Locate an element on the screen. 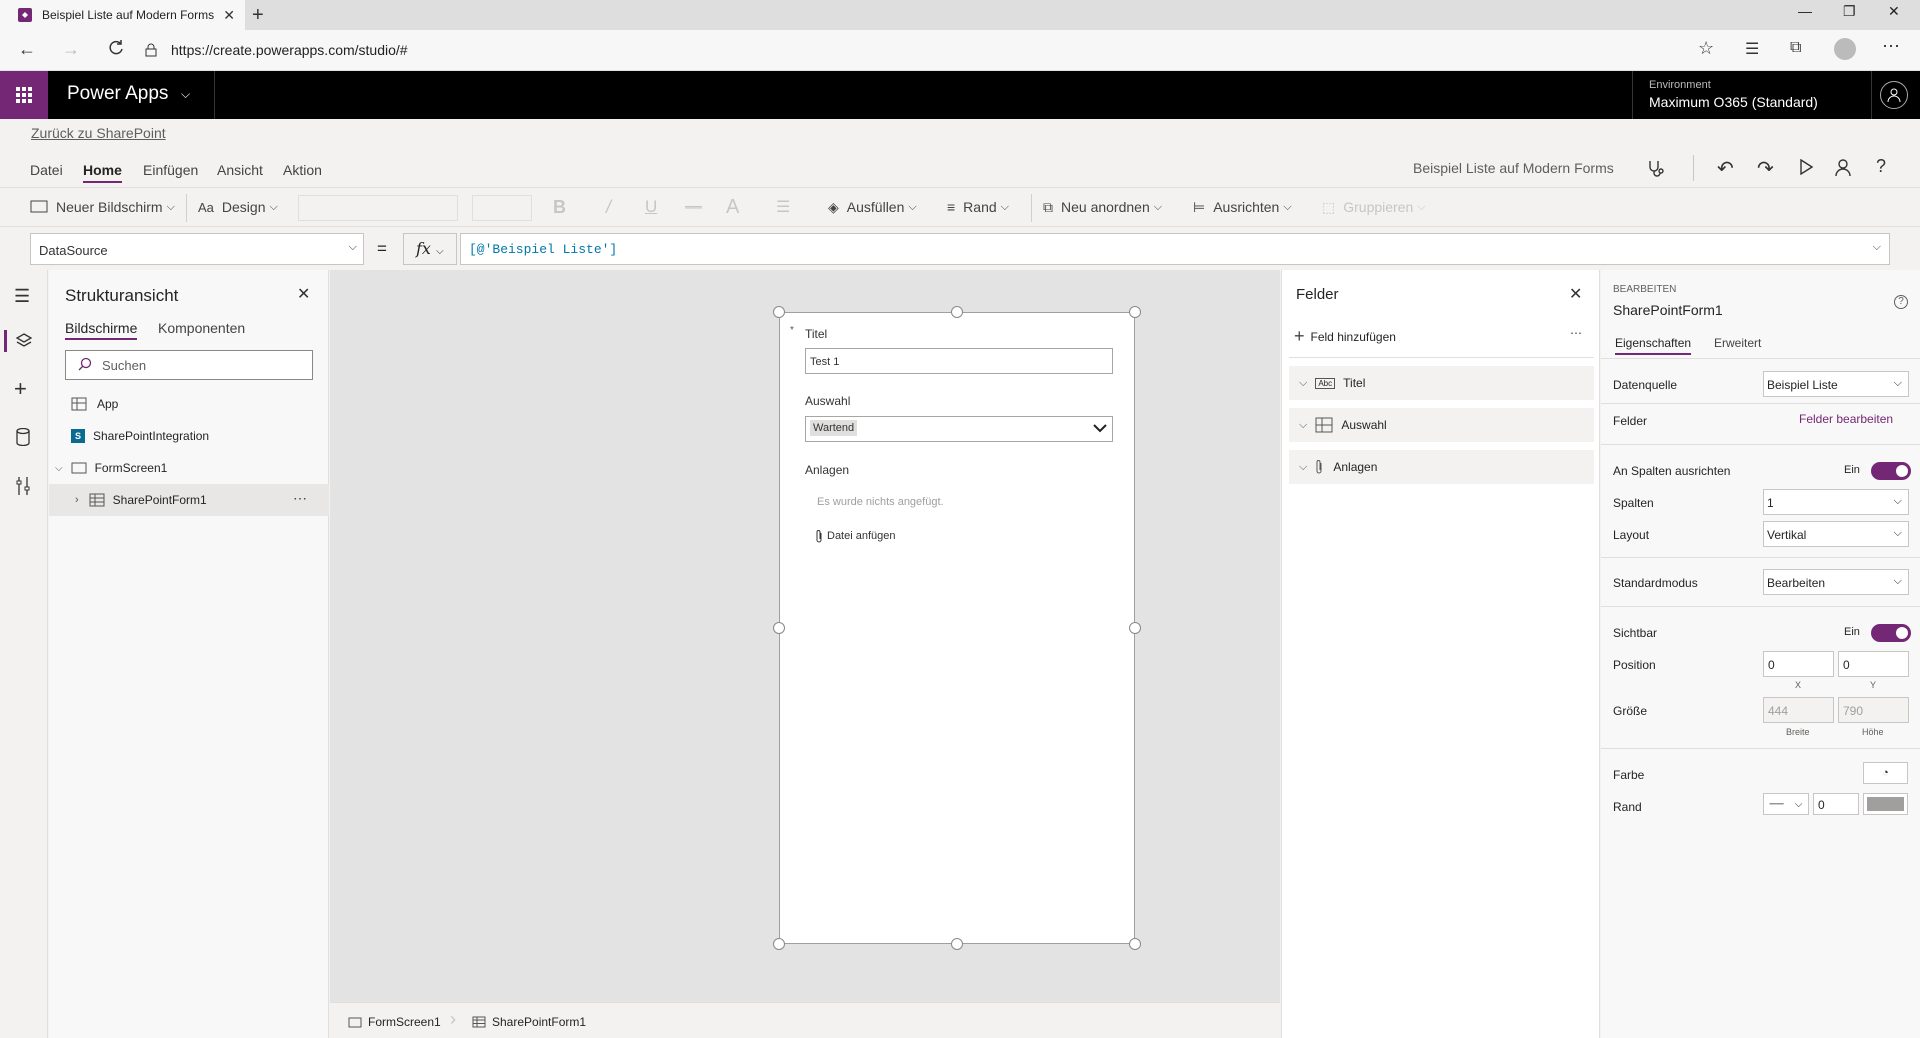  search-input: Suchen is located at coordinates (189, 365).